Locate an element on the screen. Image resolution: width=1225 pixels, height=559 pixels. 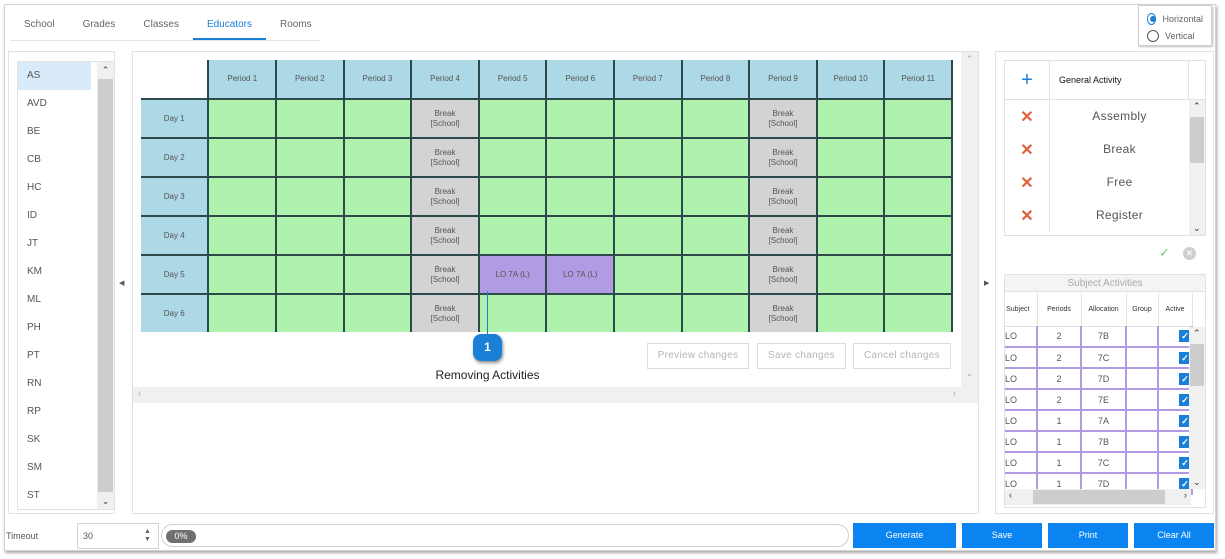
save-changes-button: Save changes is located at coordinates (801, 356).